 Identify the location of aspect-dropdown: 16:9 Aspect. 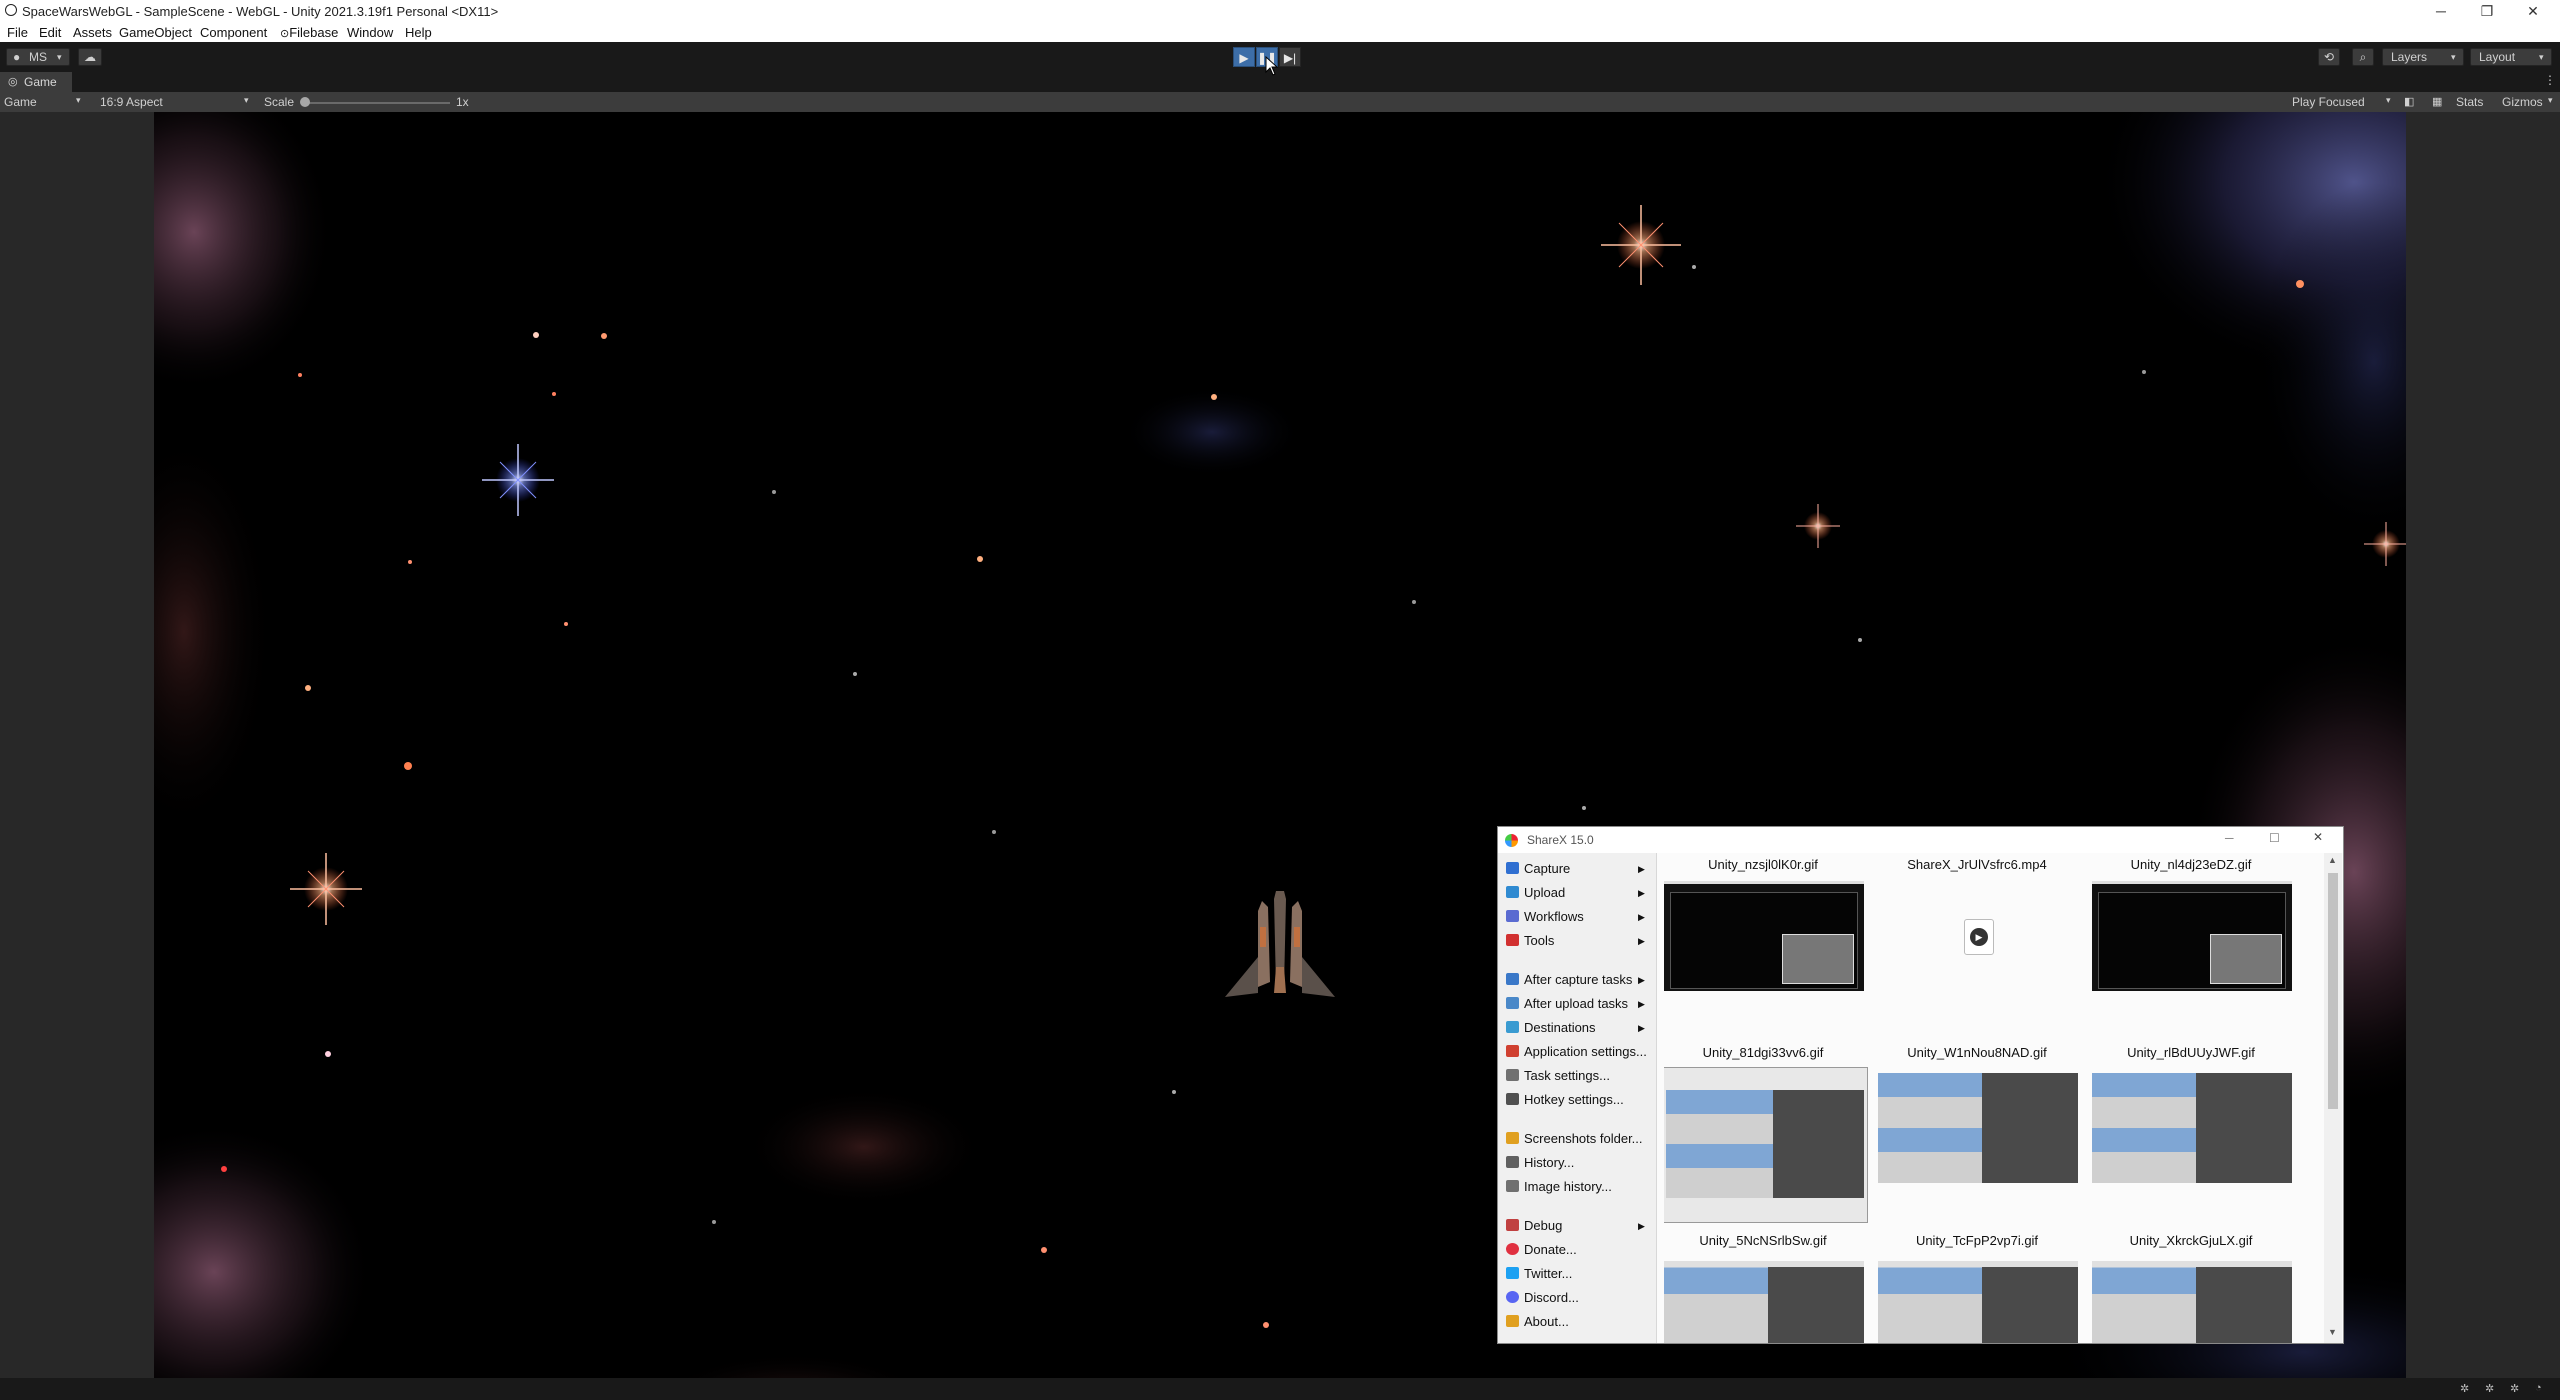
(131, 102).